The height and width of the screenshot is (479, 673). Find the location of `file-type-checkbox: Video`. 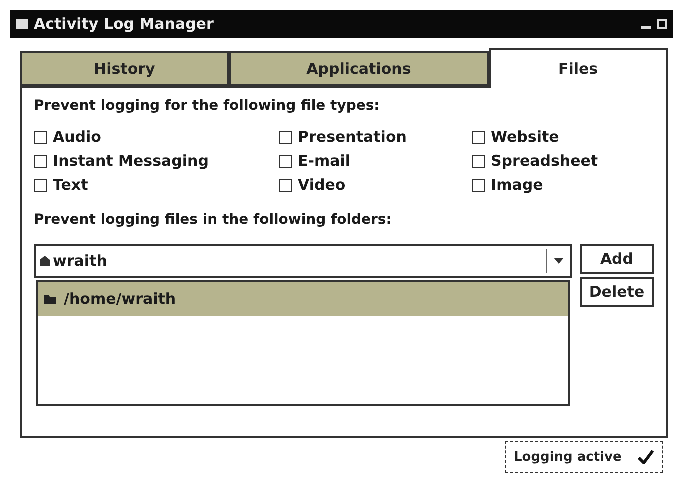

file-type-checkbox: Video is located at coordinates (375, 185).